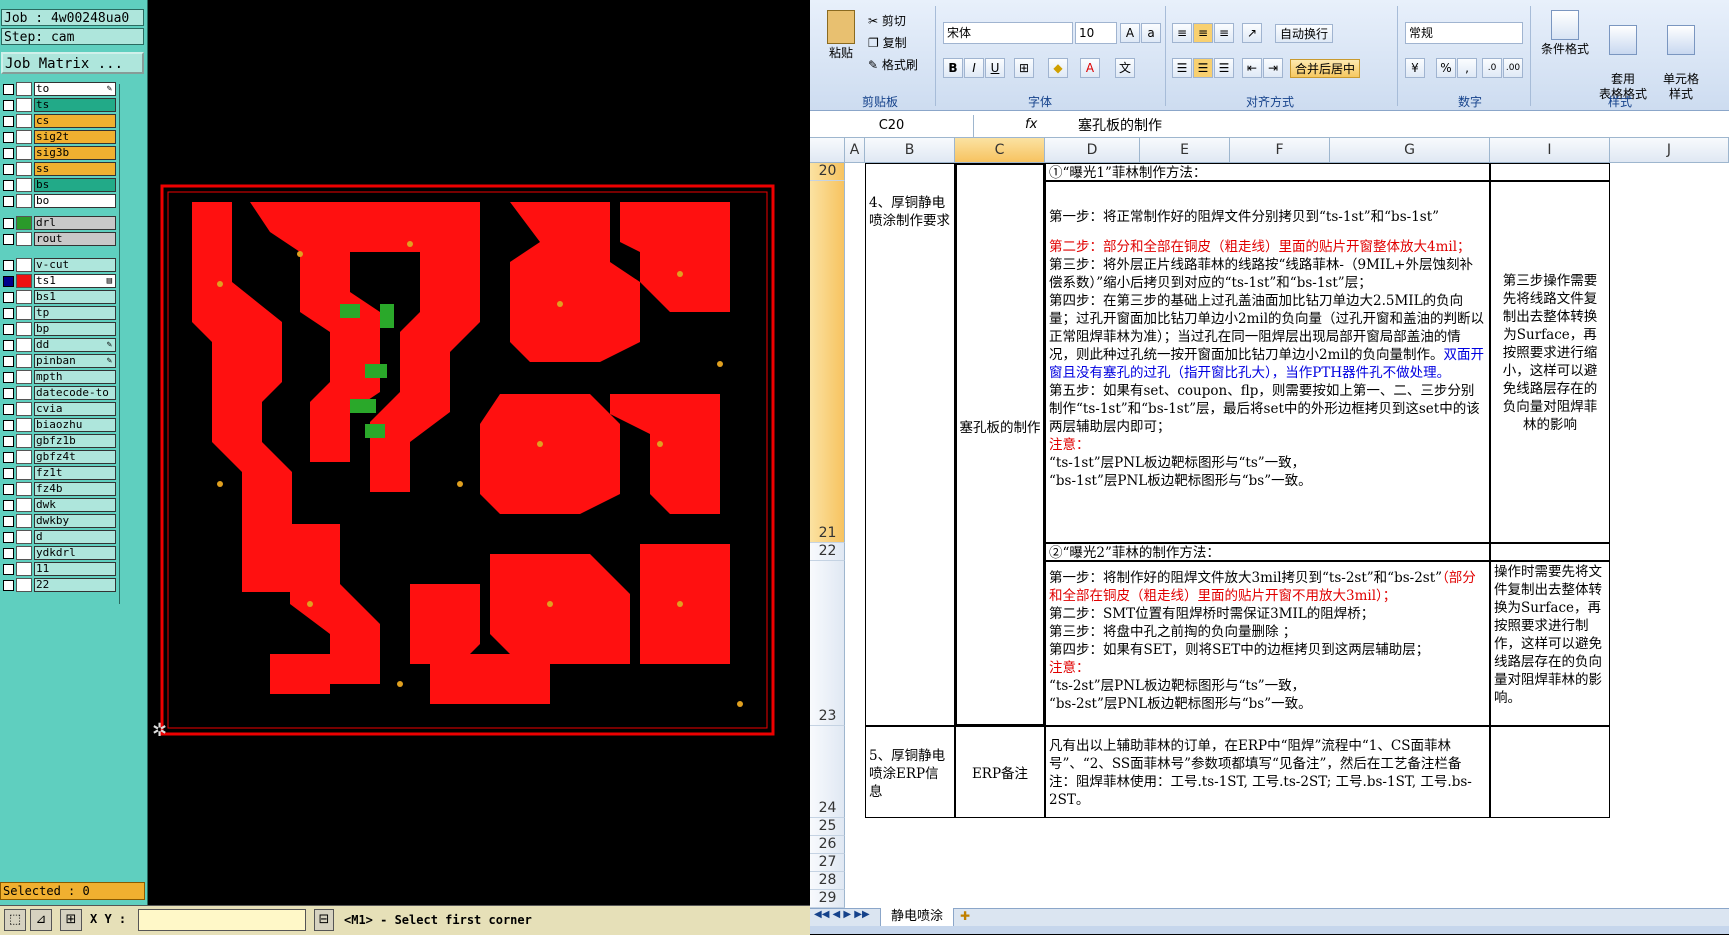  Describe the element at coordinates (132, 344) in the screenshot. I see `layer-list-scrollbar` at that location.